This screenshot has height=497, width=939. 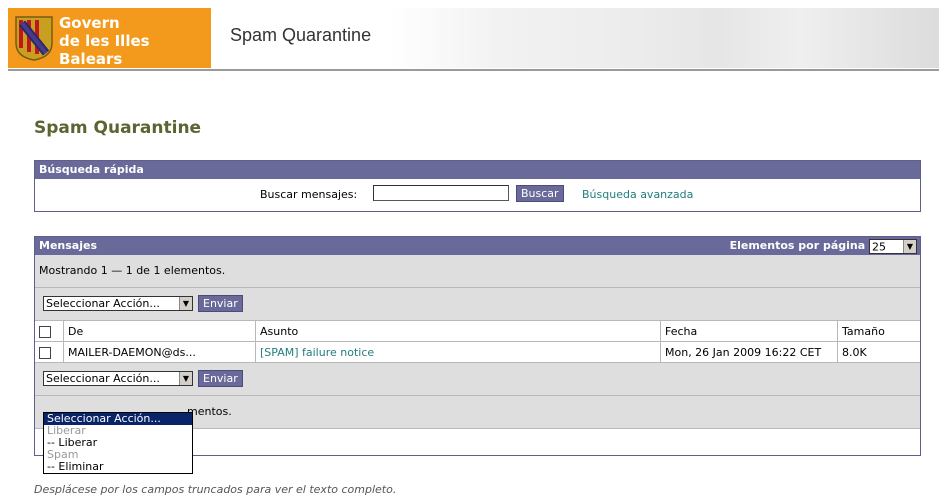 What do you see at coordinates (104, 50) in the screenshot?
I see `logo-line-2: de les Illes Balears` at bounding box center [104, 50].